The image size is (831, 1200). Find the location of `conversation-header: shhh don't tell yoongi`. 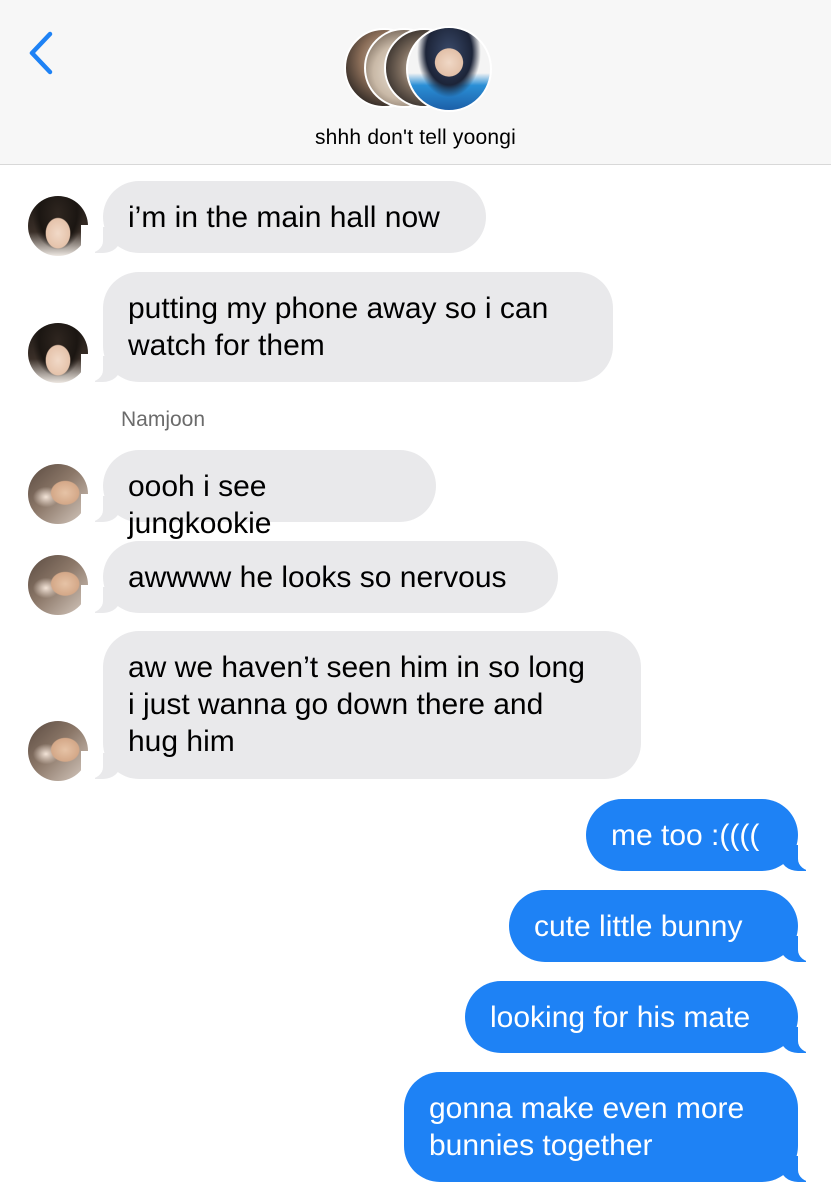

conversation-header: shhh don't tell yoongi is located at coordinates (415, 82).